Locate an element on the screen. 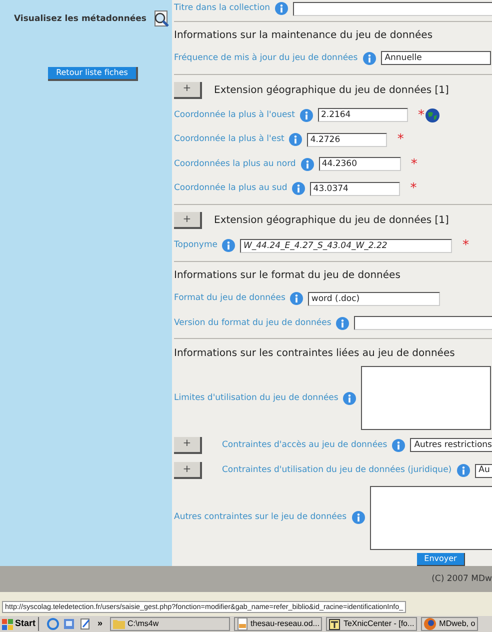 The height and width of the screenshot is (632, 492). folder-icon is located at coordinates (118, 624).